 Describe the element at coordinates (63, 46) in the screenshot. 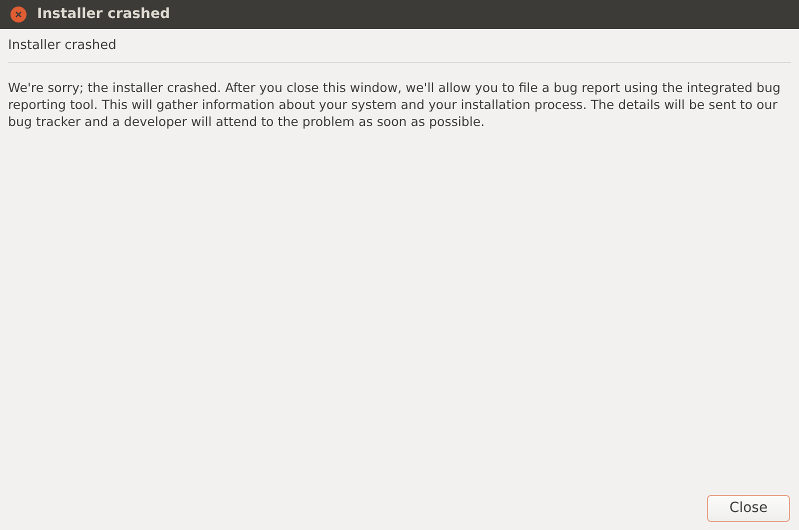

I see `dialog-heading: Installer crashed` at that location.